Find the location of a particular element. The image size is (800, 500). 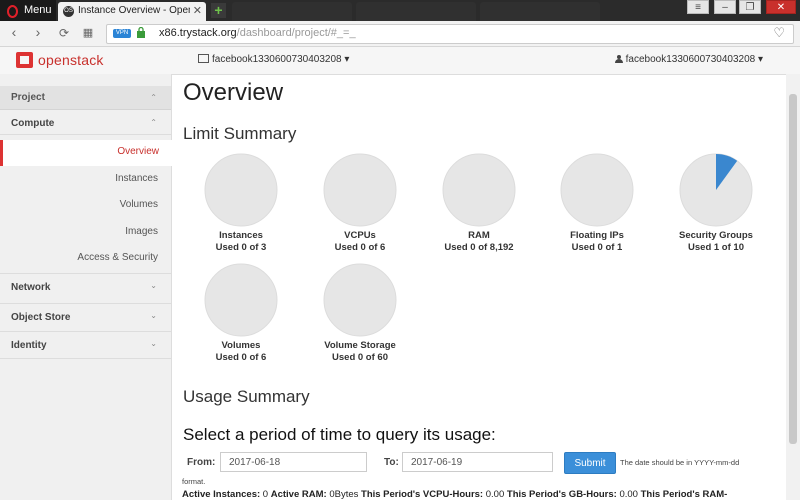

sidebar-item-overview: Overview is located at coordinates (86, 153).